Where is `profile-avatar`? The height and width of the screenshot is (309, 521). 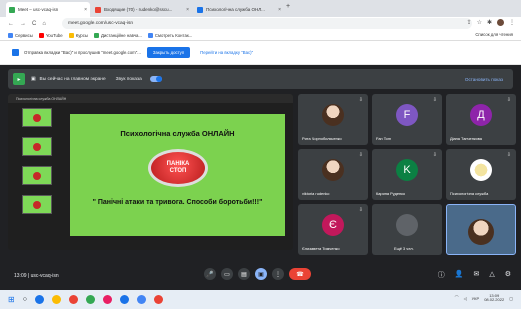 profile-avatar is located at coordinates (500, 22).